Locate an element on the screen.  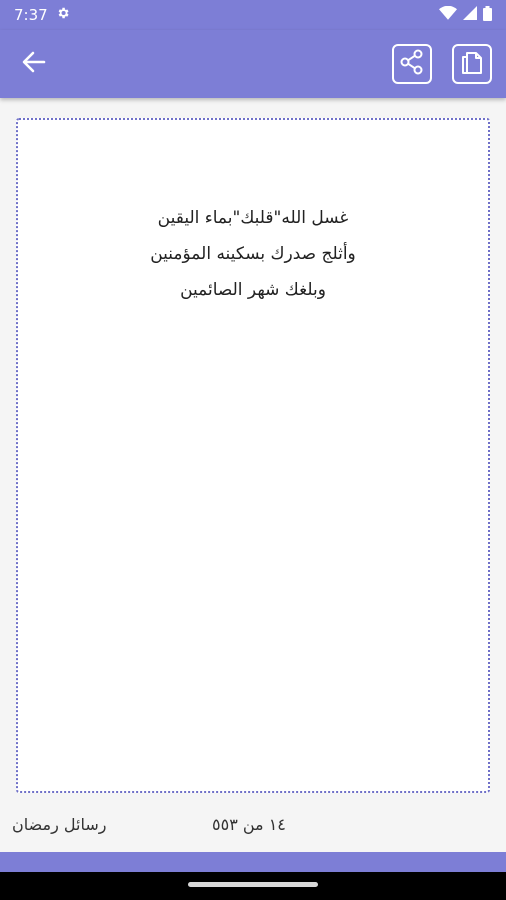
home-handle is located at coordinates (253, 884).